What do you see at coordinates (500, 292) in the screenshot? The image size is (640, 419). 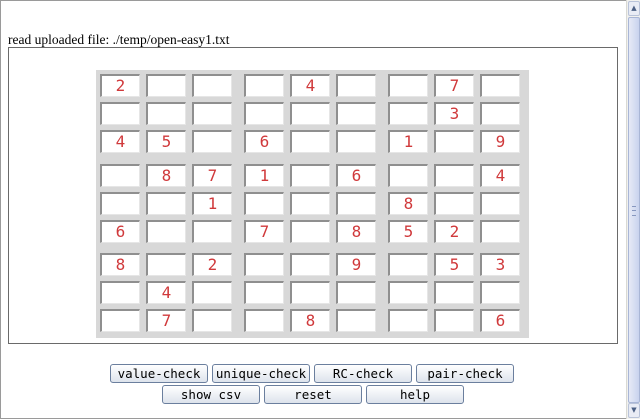 I see `sudoku-cell-r8c9` at bounding box center [500, 292].